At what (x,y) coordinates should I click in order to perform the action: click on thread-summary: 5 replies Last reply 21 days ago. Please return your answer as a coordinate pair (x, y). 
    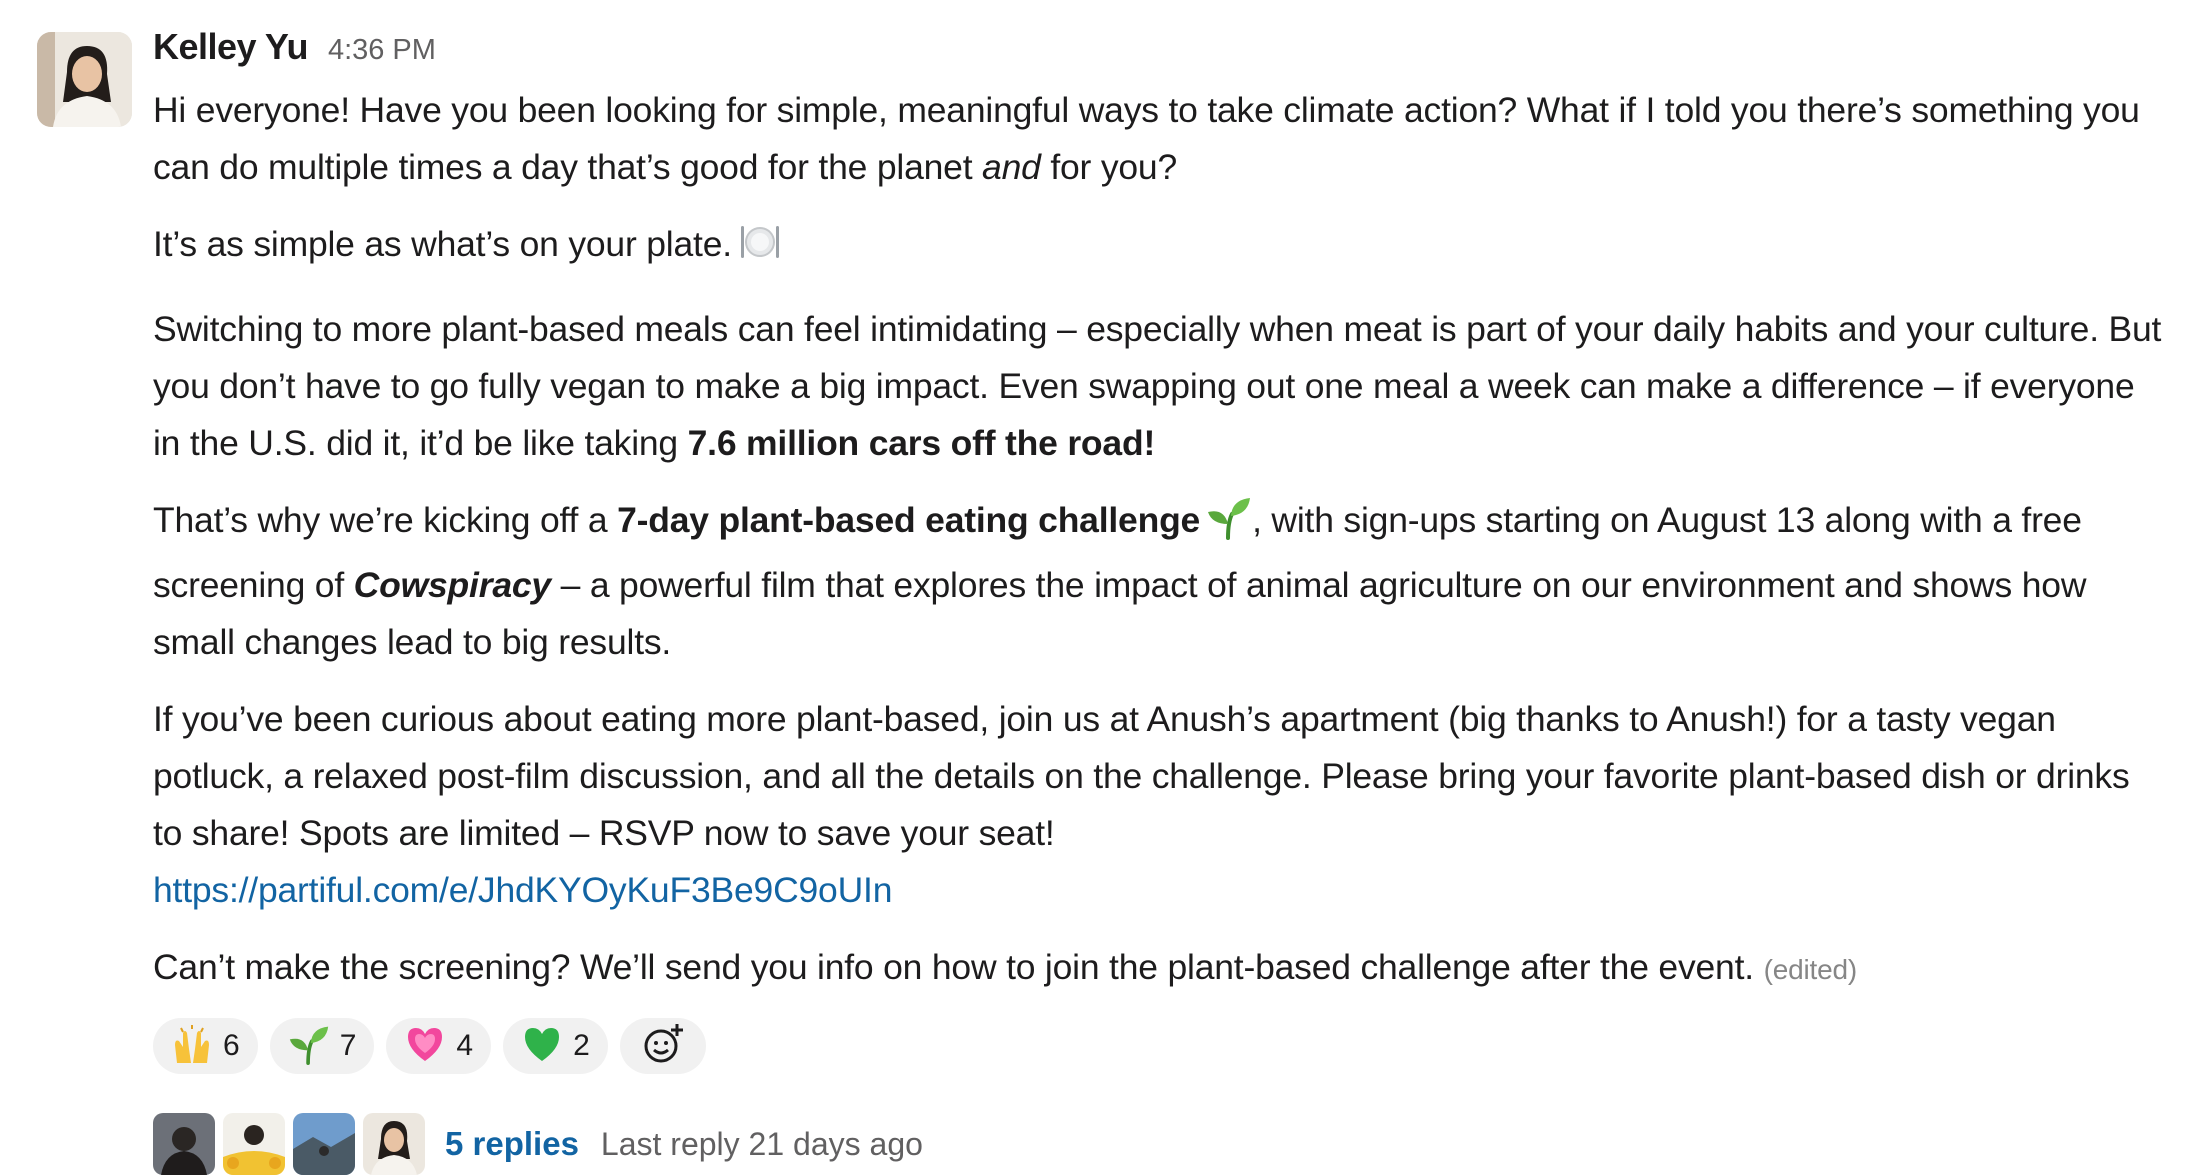
    Looking at the image, I should click on (1158, 1144).